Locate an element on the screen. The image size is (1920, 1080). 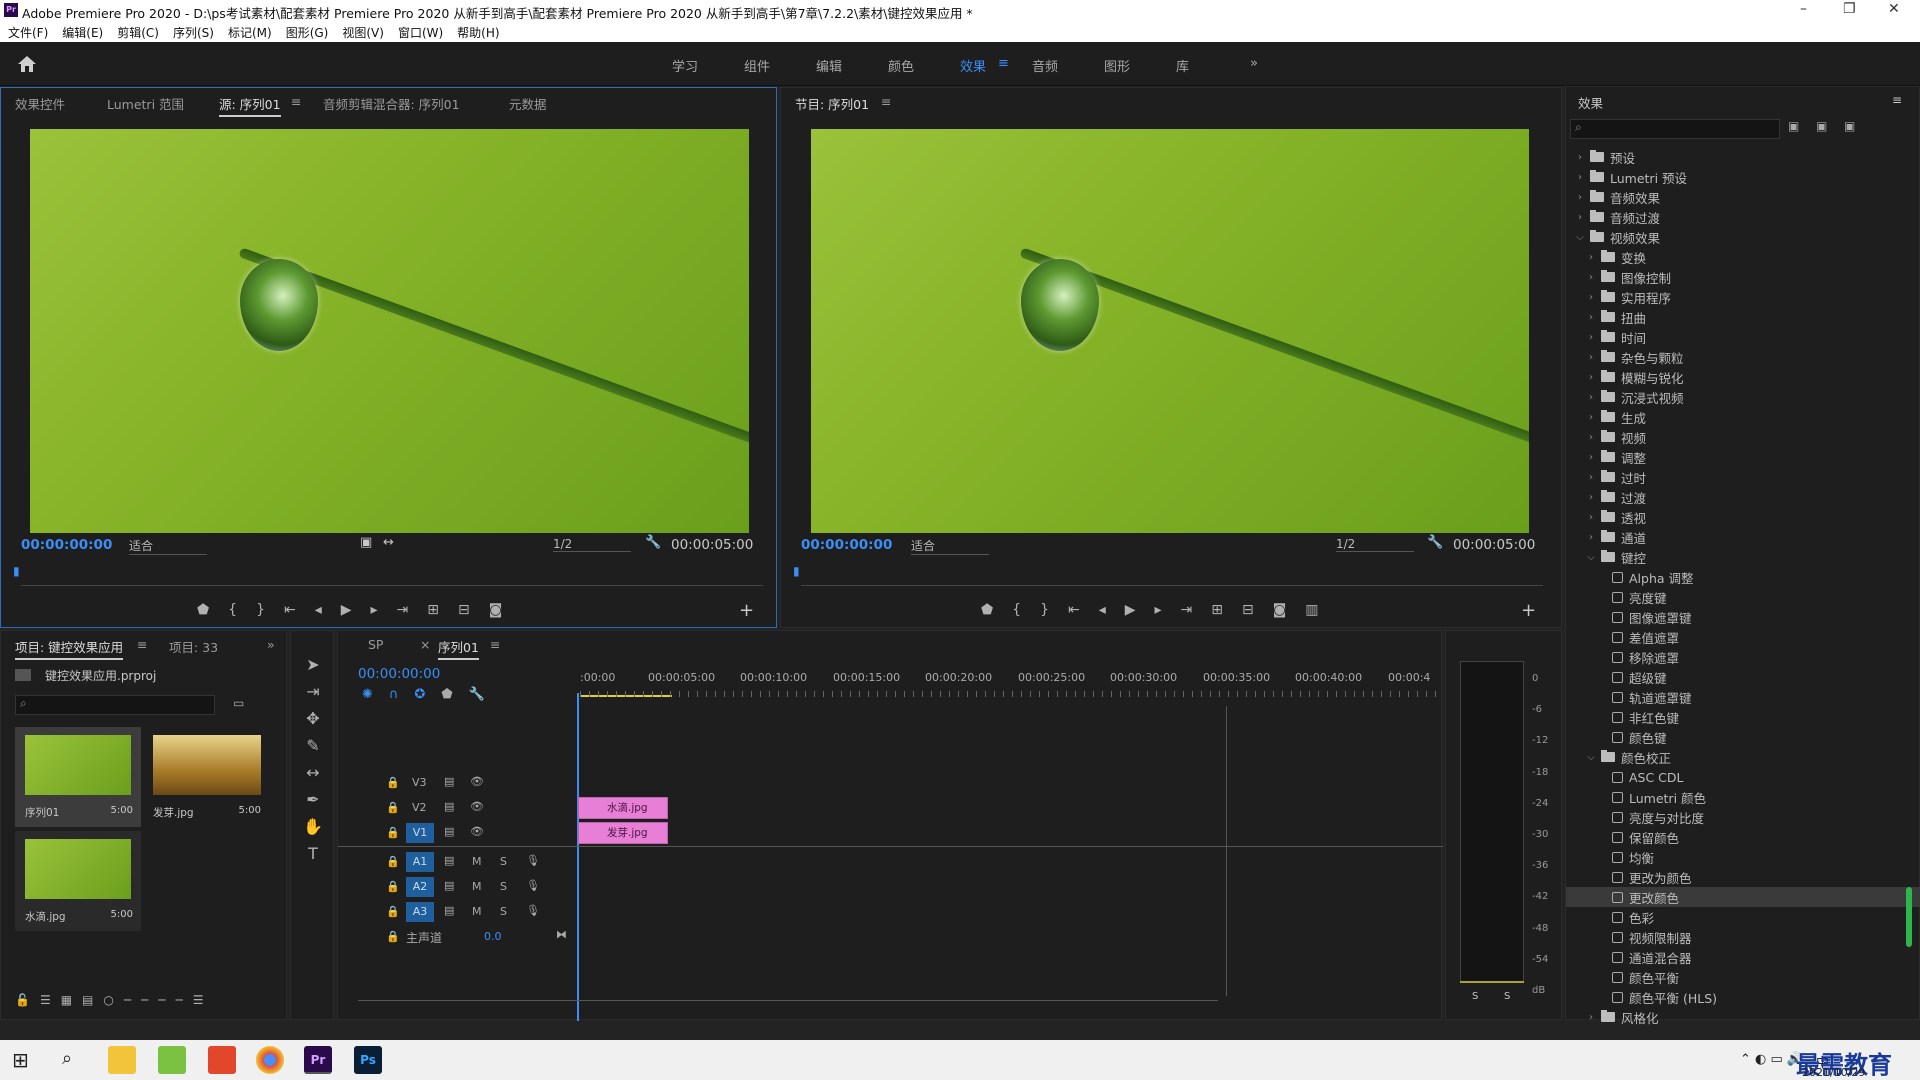
effects-tree-item: Alpha 调整 is located at coordinates (1743, 577).